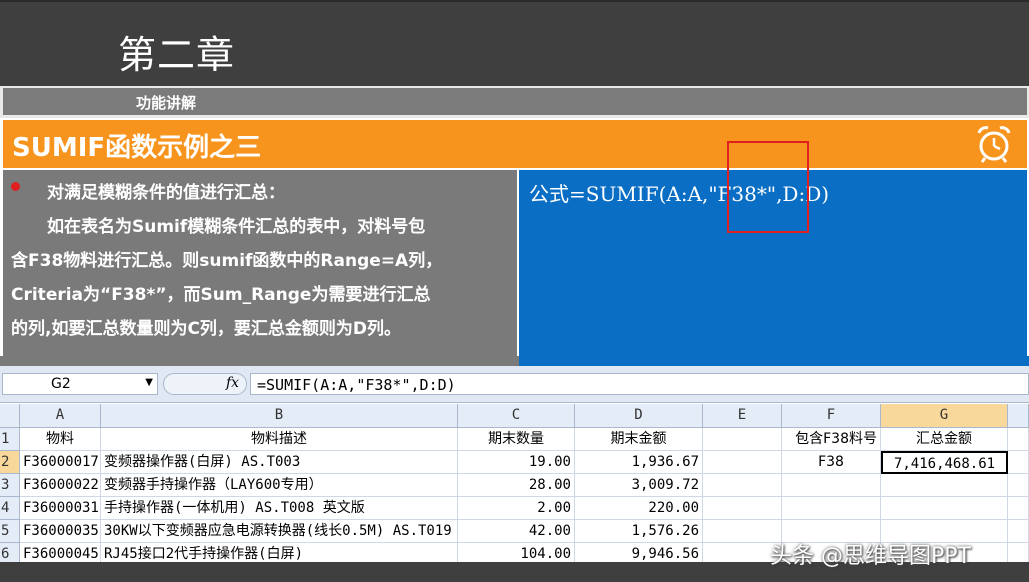  Describe the element at coordinates (831, 508) in the screenshot. I see `cell-f4` at that location.